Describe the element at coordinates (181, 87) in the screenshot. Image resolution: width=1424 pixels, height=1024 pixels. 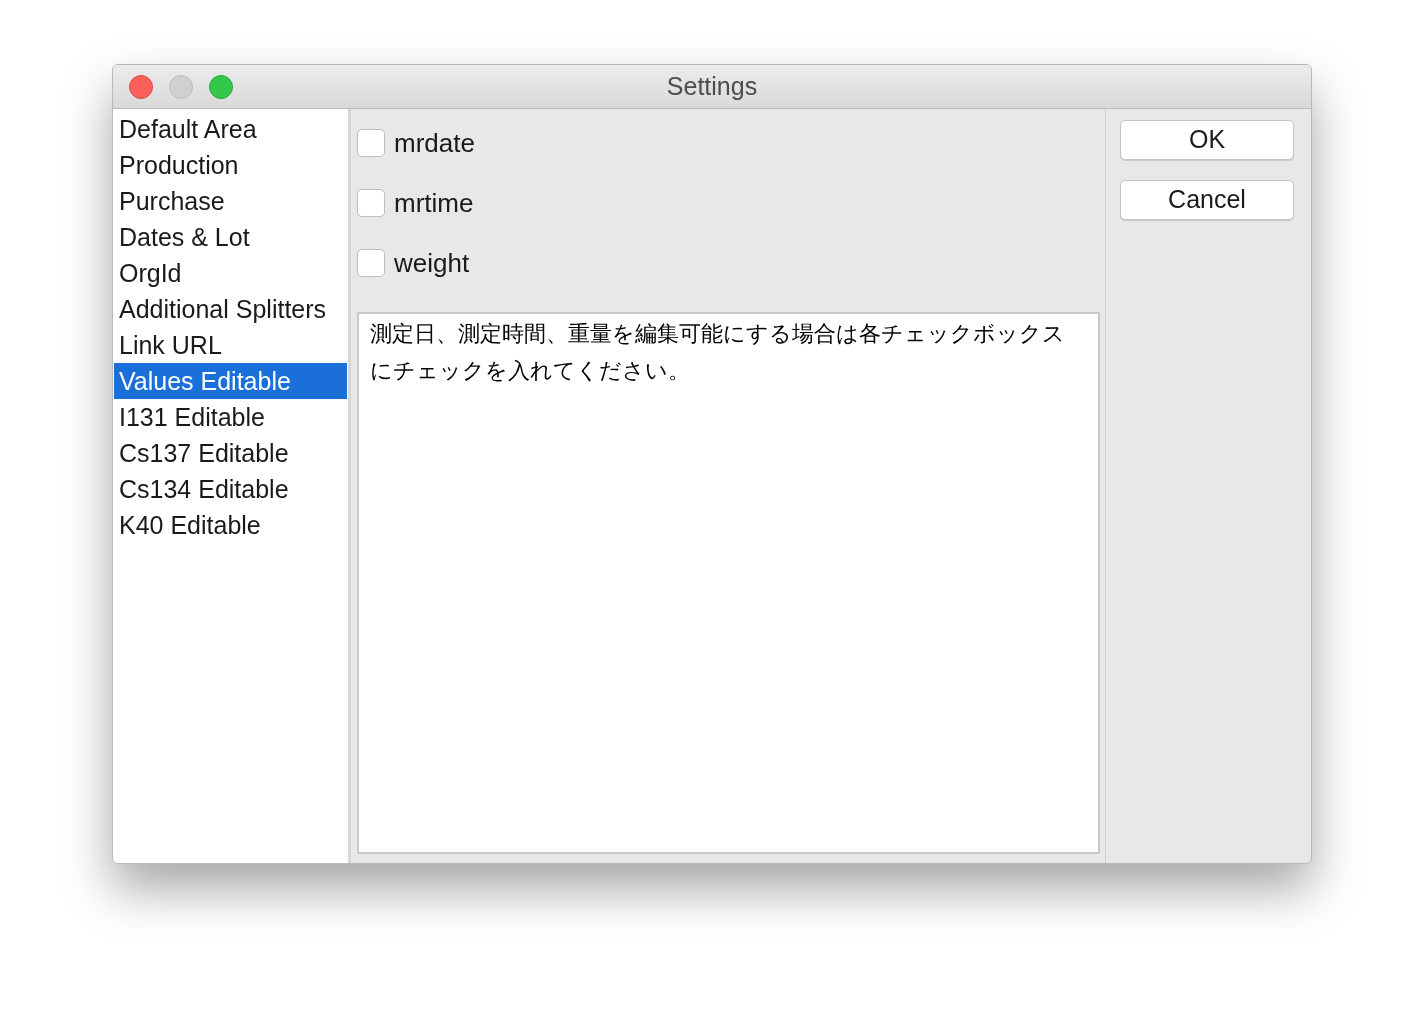
I see `minimize-button` at that location.